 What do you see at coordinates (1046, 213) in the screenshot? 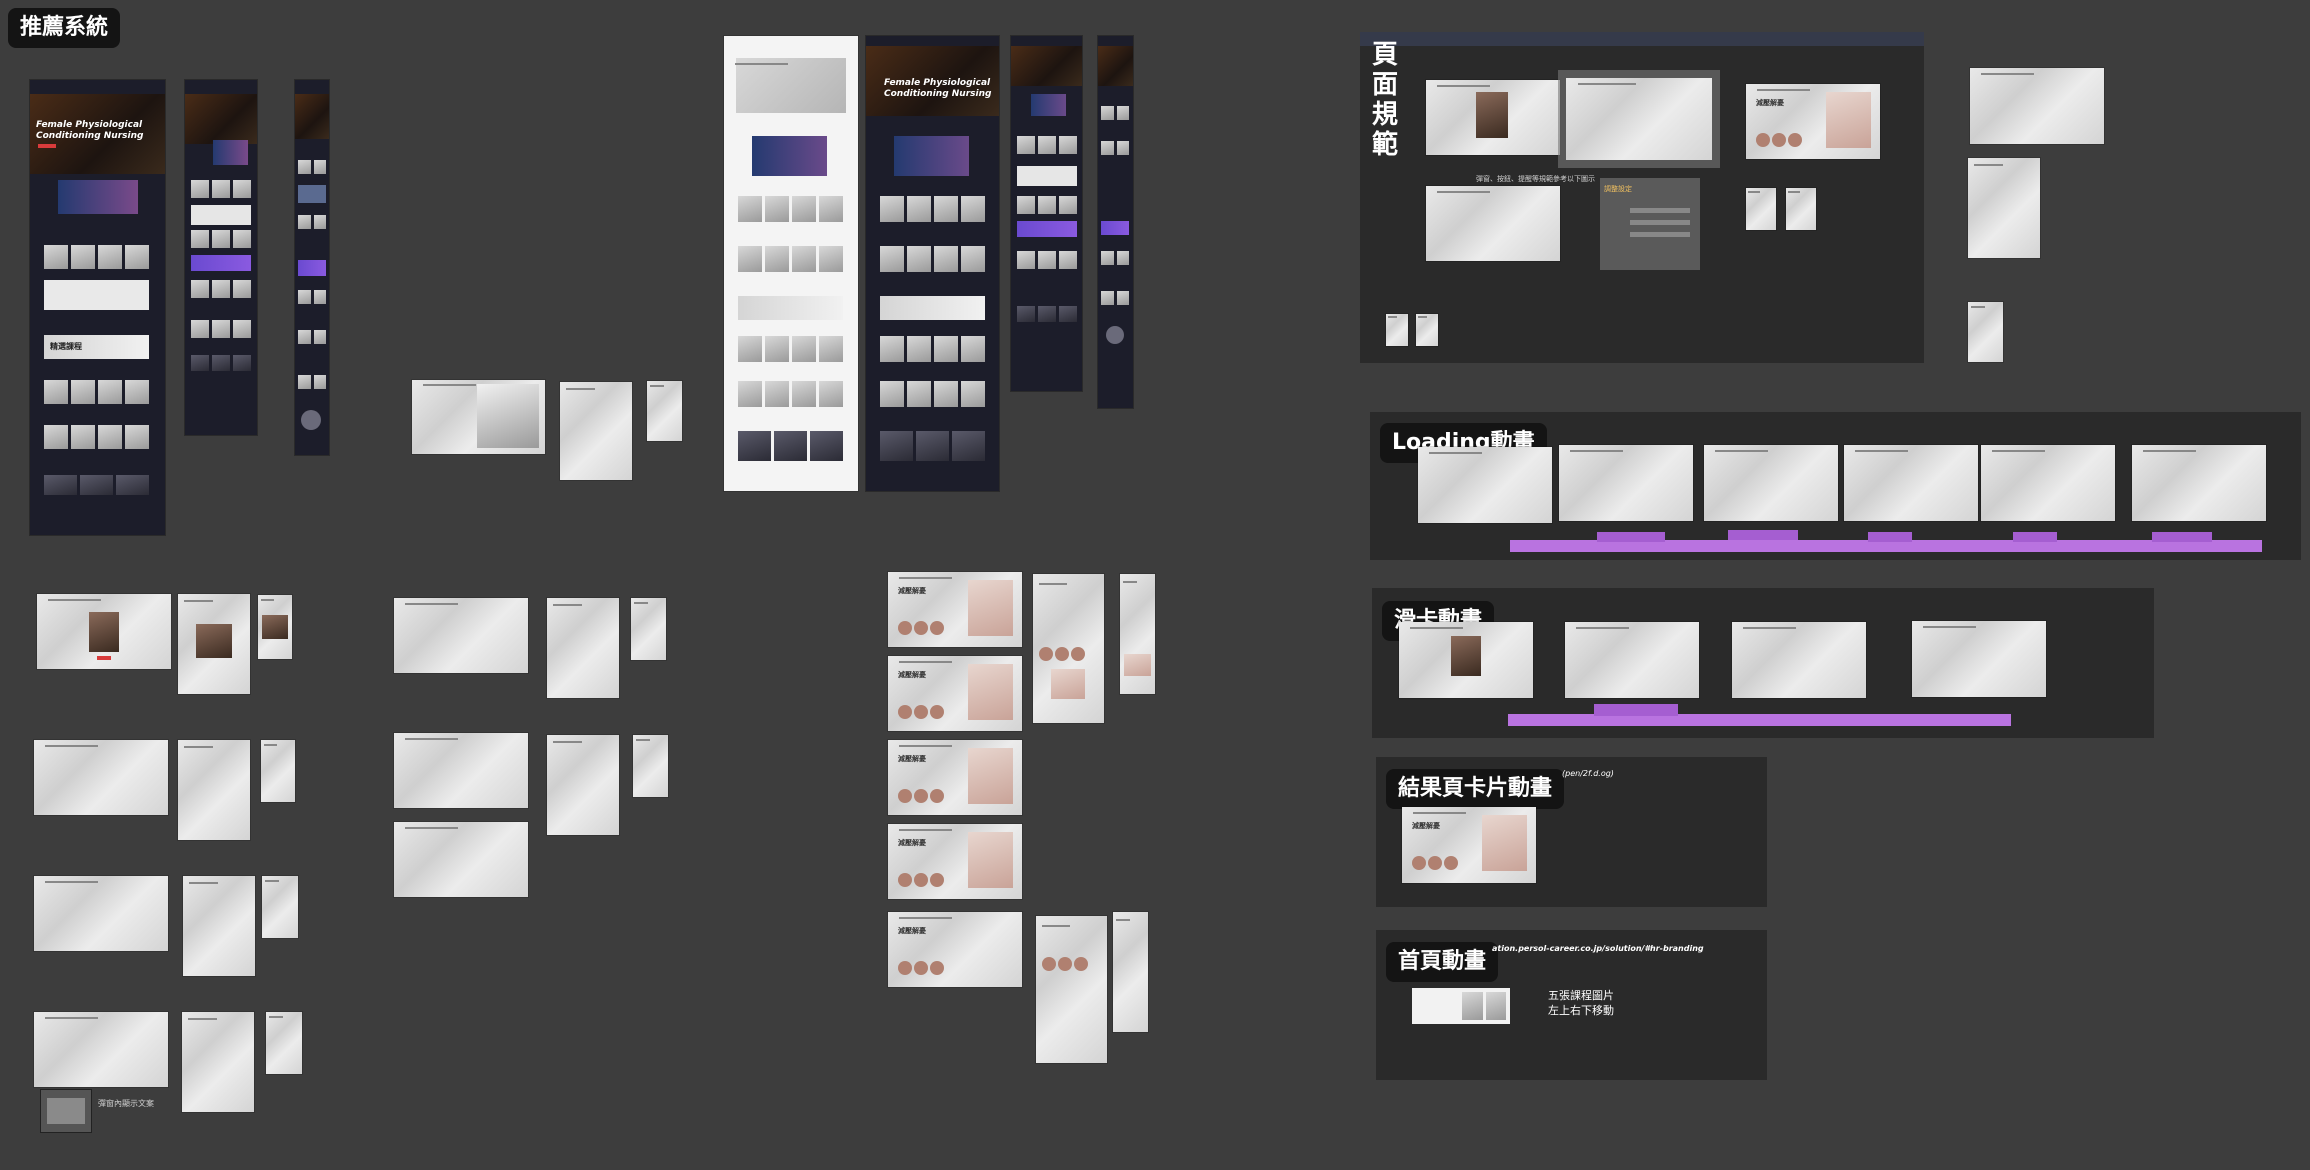
I see `page-frame-tablet-dark` at bounding box center [1046, 213].